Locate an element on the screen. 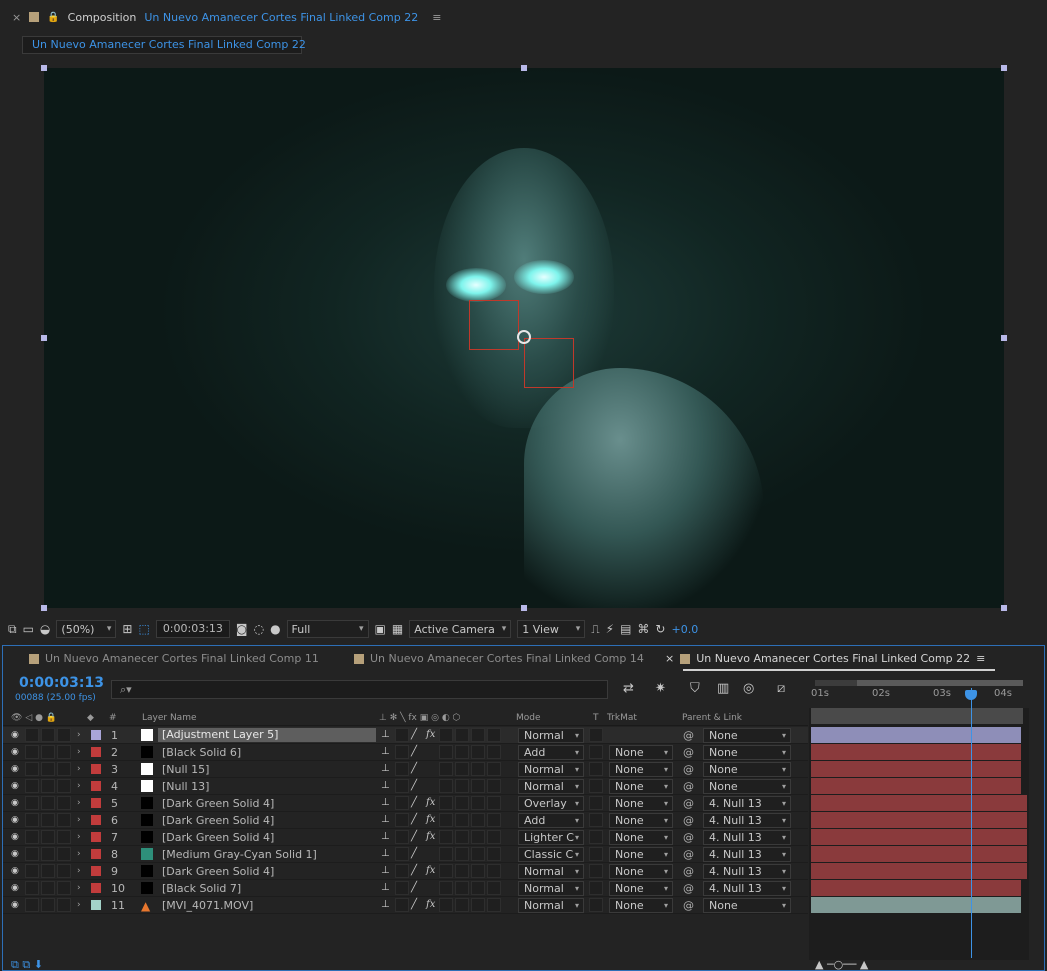  views-dropdown: 1 View ▾ is located at coordinates (551, 629).